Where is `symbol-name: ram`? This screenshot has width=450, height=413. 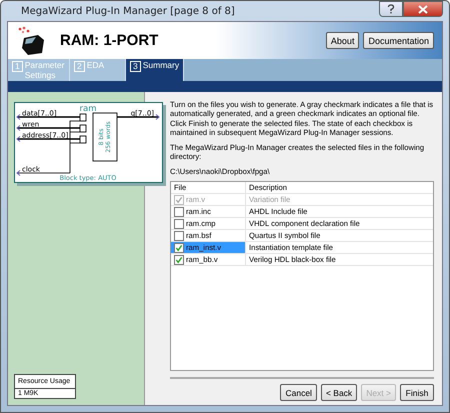 symbol-name: ram is located at coordinates (88, 109).